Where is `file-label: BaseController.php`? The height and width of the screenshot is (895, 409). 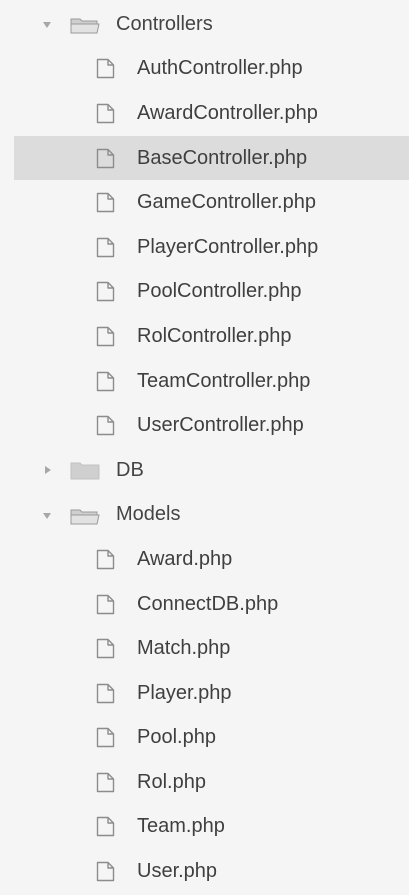 file-label: BaseController.php is located at coordinates (222, 157).